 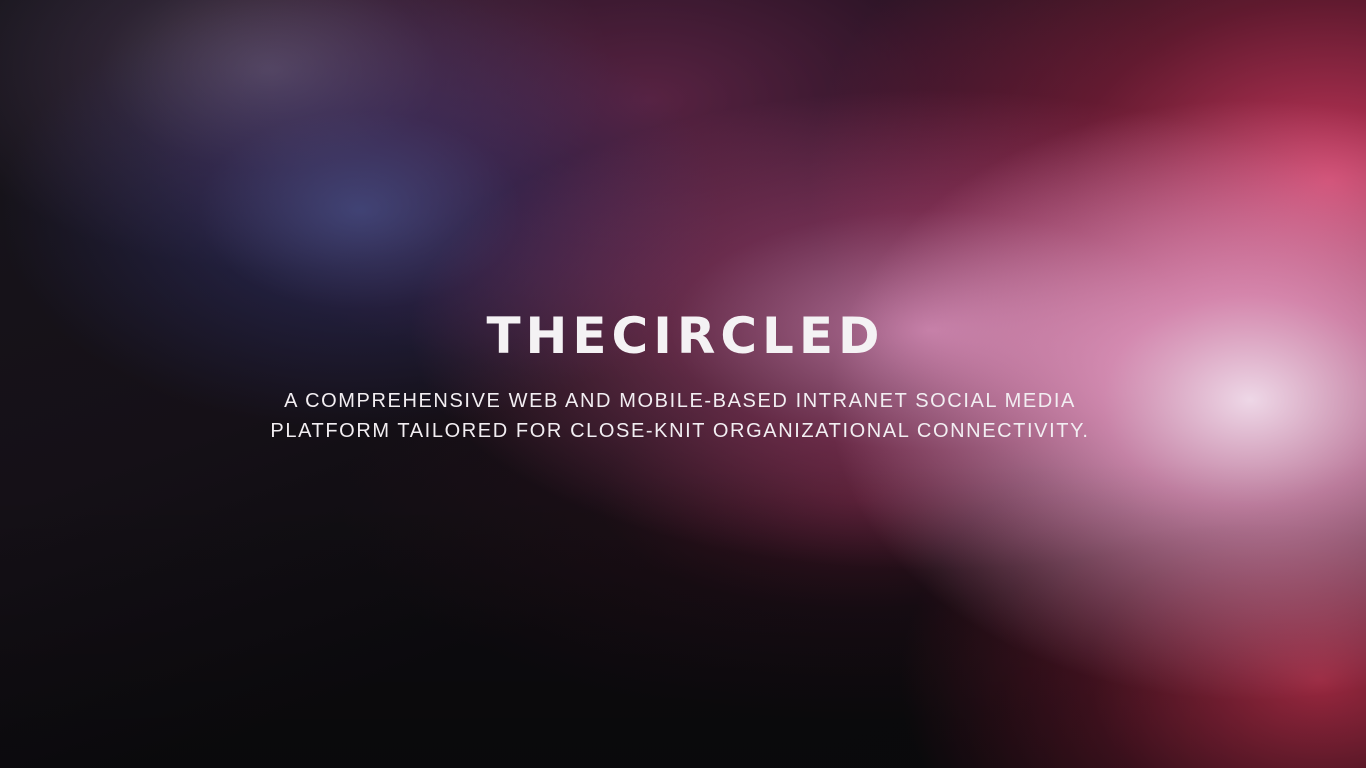 I want to click on hero-title: THECIRCLED, so click(x=685, y=336).